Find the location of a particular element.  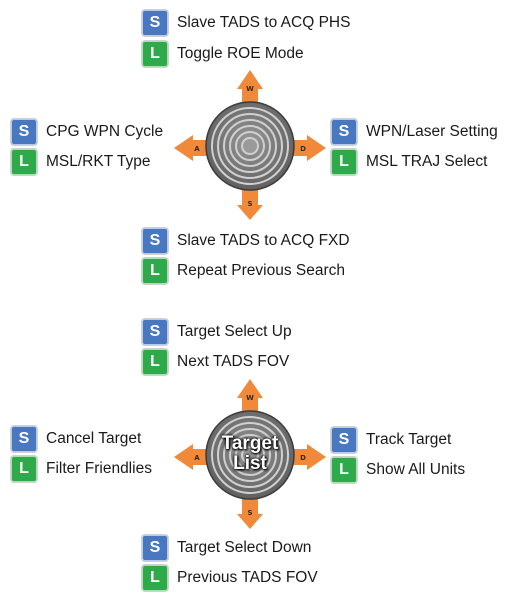

direction-letter-left: A is located at coordinates (197, 149).